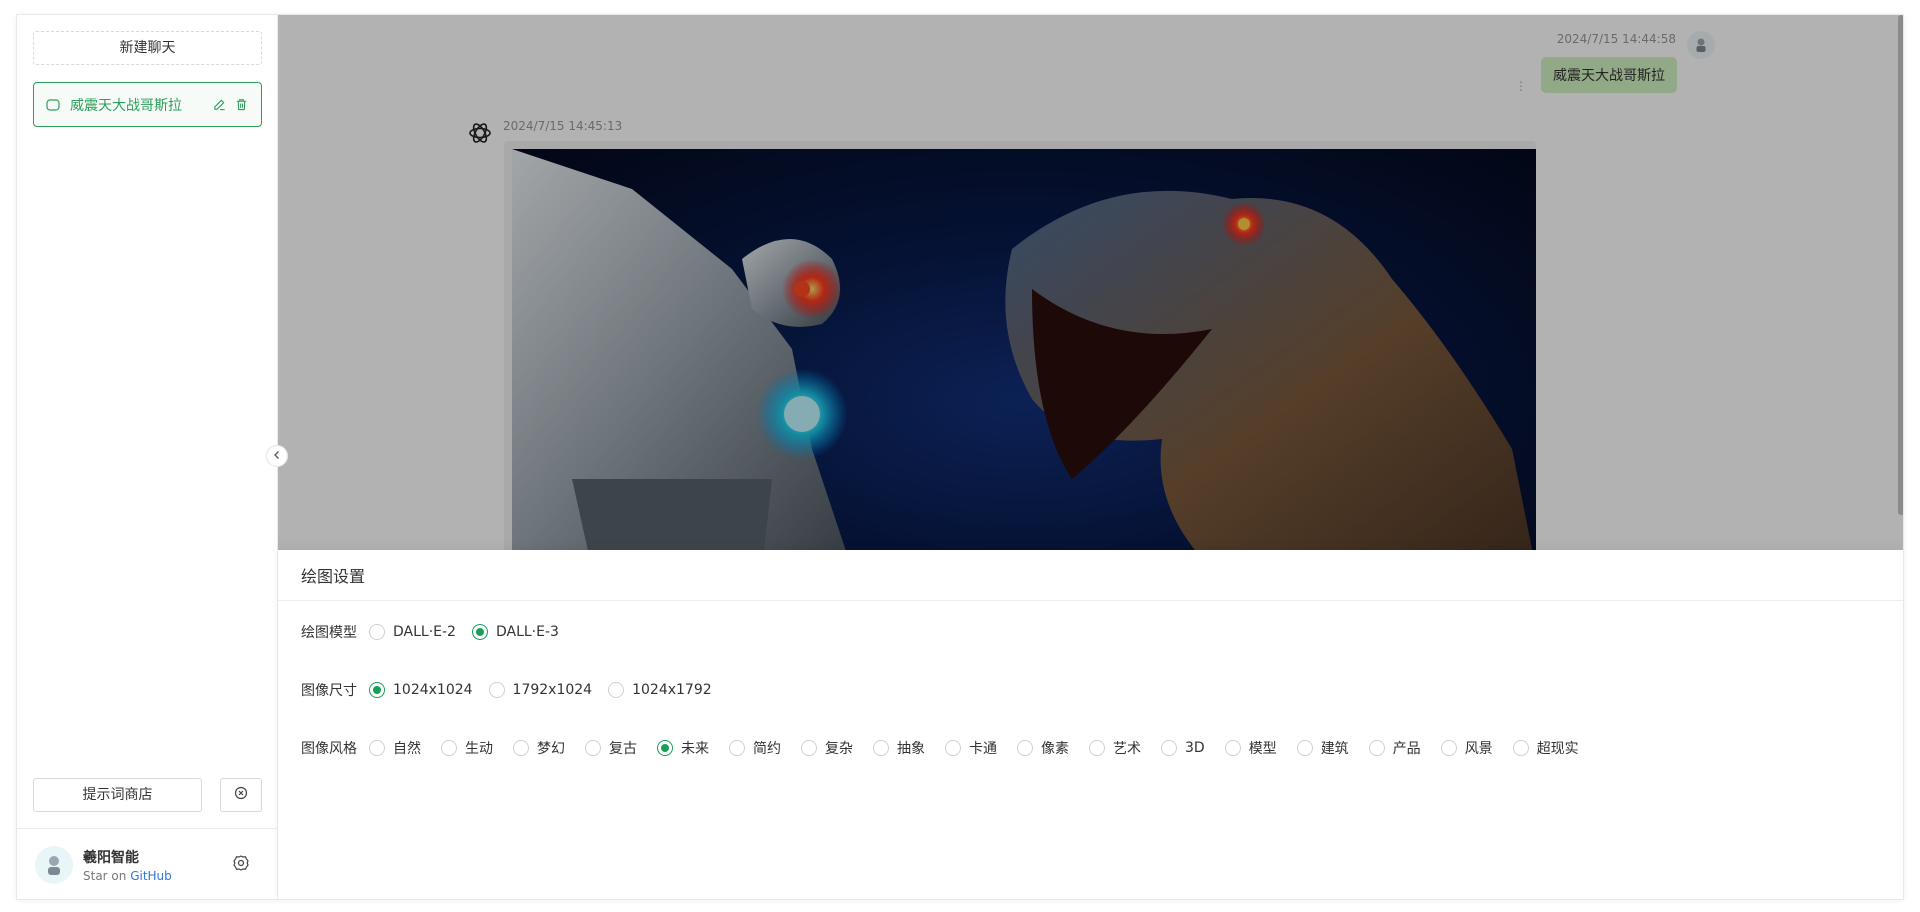  I want to click on message-icon, so click(53, 104).